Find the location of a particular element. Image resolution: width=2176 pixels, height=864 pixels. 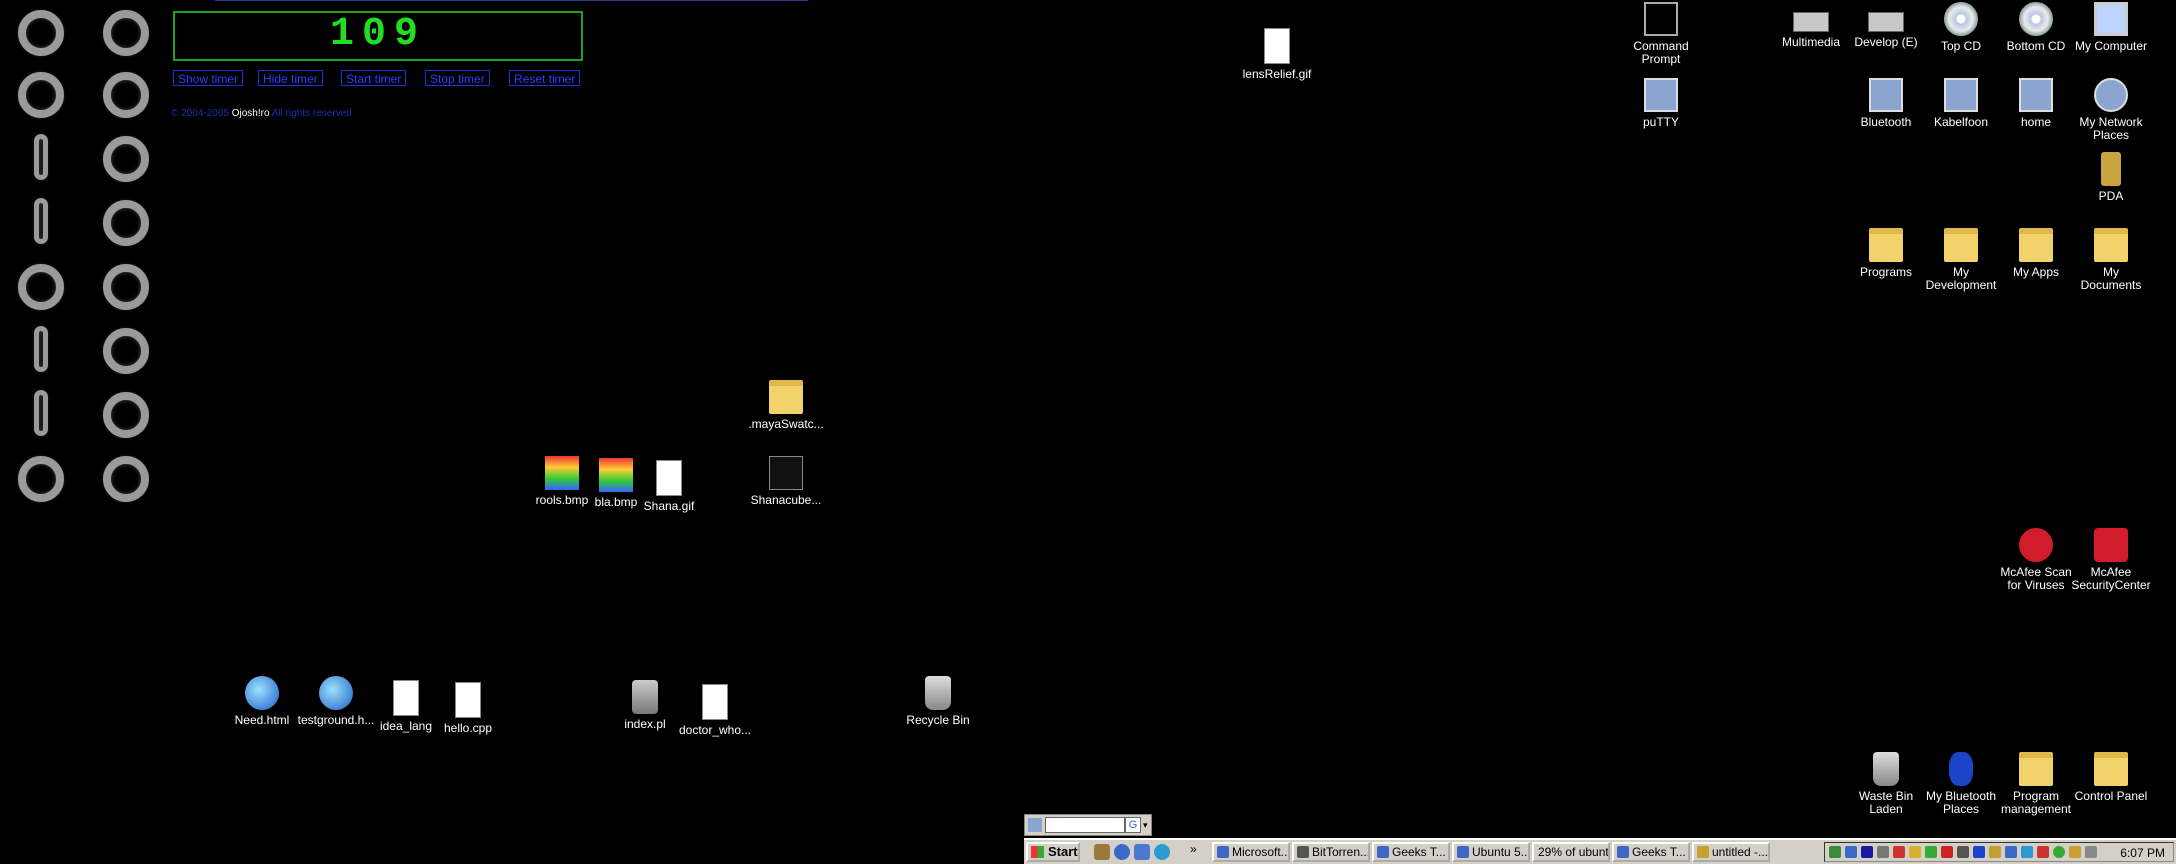

command-prompt-icon is located at coordinates (1661, 19).